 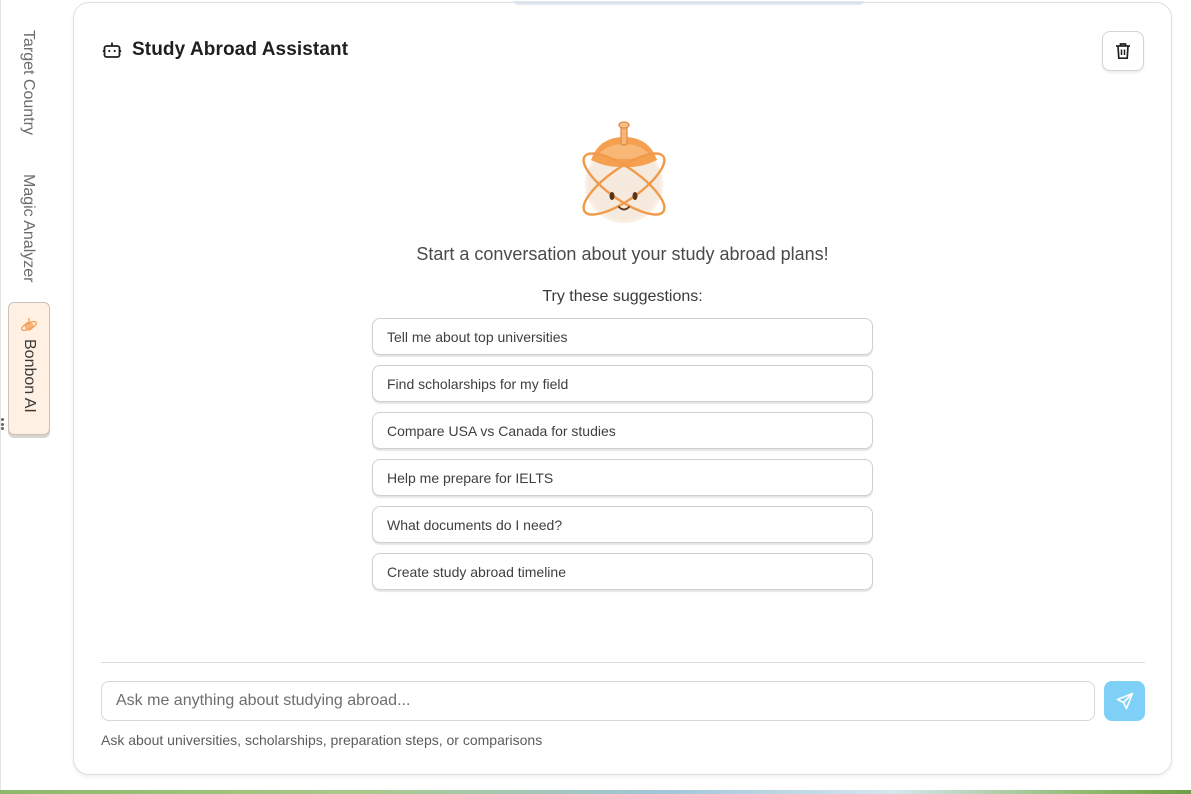 What do you see at coordinates (622, 477) in the screenshot?
I see `suggestion-button: Help me prepare for IELTS` at bounding box center [622, 477].